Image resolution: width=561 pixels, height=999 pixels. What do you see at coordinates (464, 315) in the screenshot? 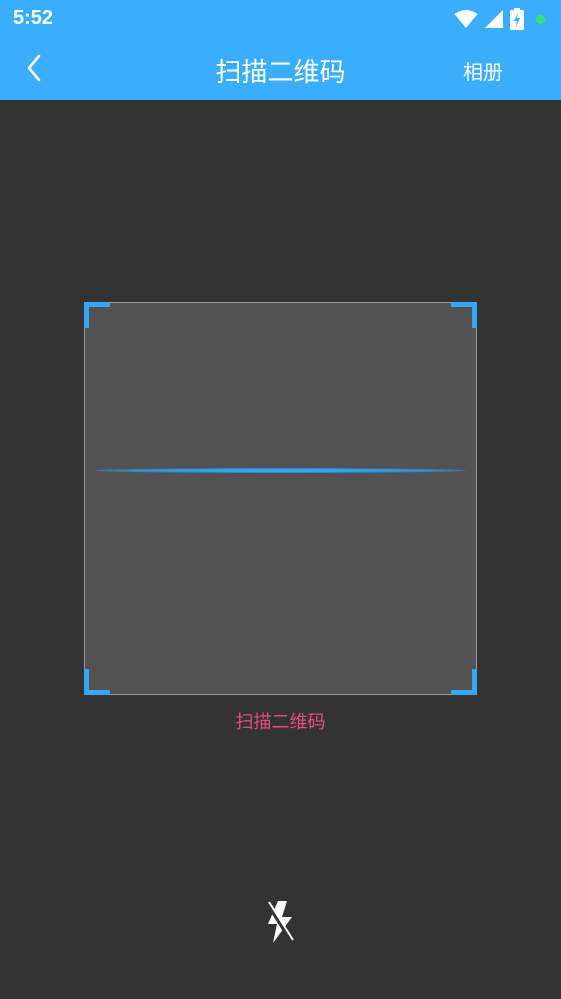
I see `scan-frame-corner-top-right` at bounding box center [464, 315].